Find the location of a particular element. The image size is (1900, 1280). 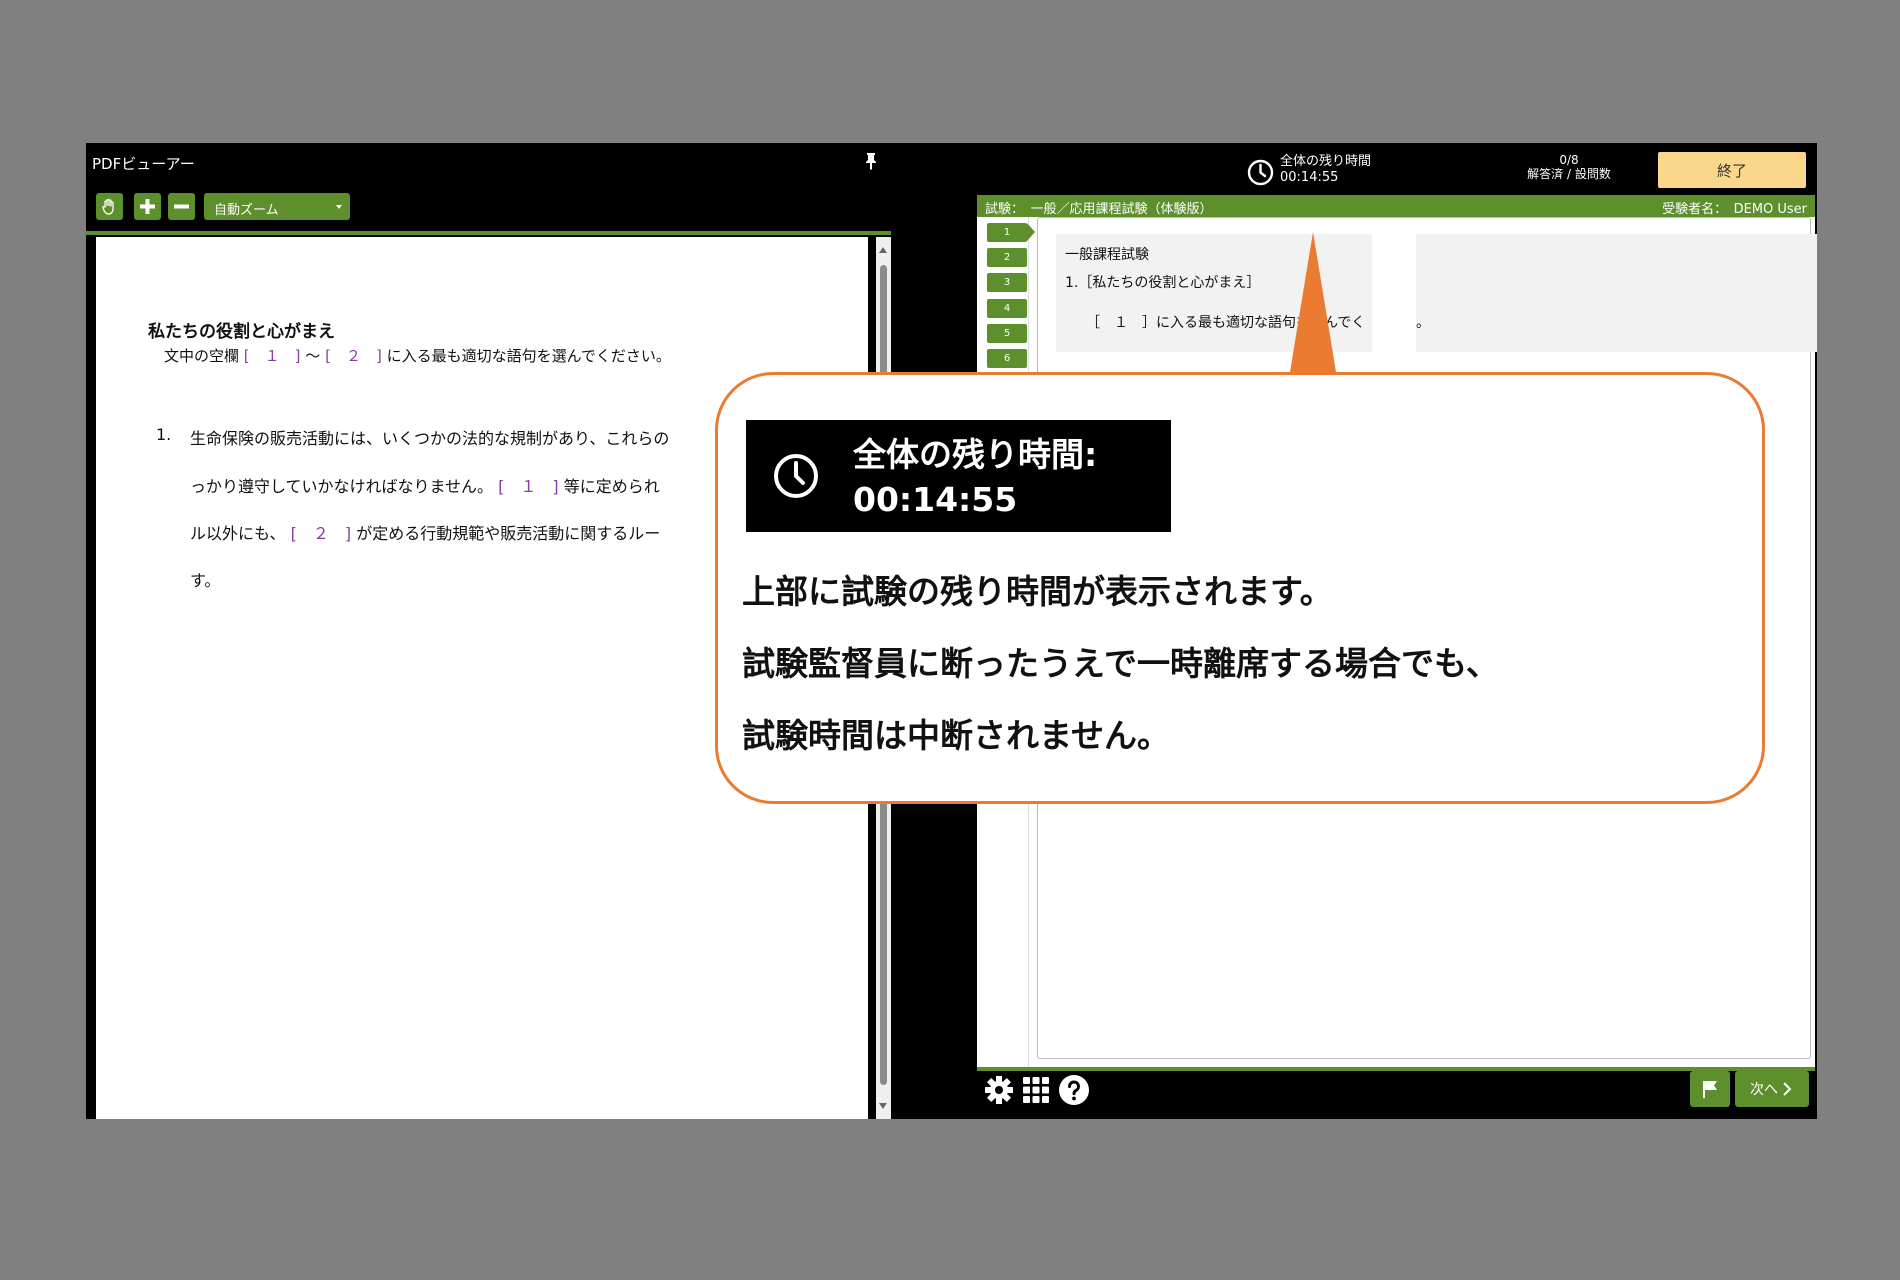

scroll-down-icon is located at coordinates (883, 1106).